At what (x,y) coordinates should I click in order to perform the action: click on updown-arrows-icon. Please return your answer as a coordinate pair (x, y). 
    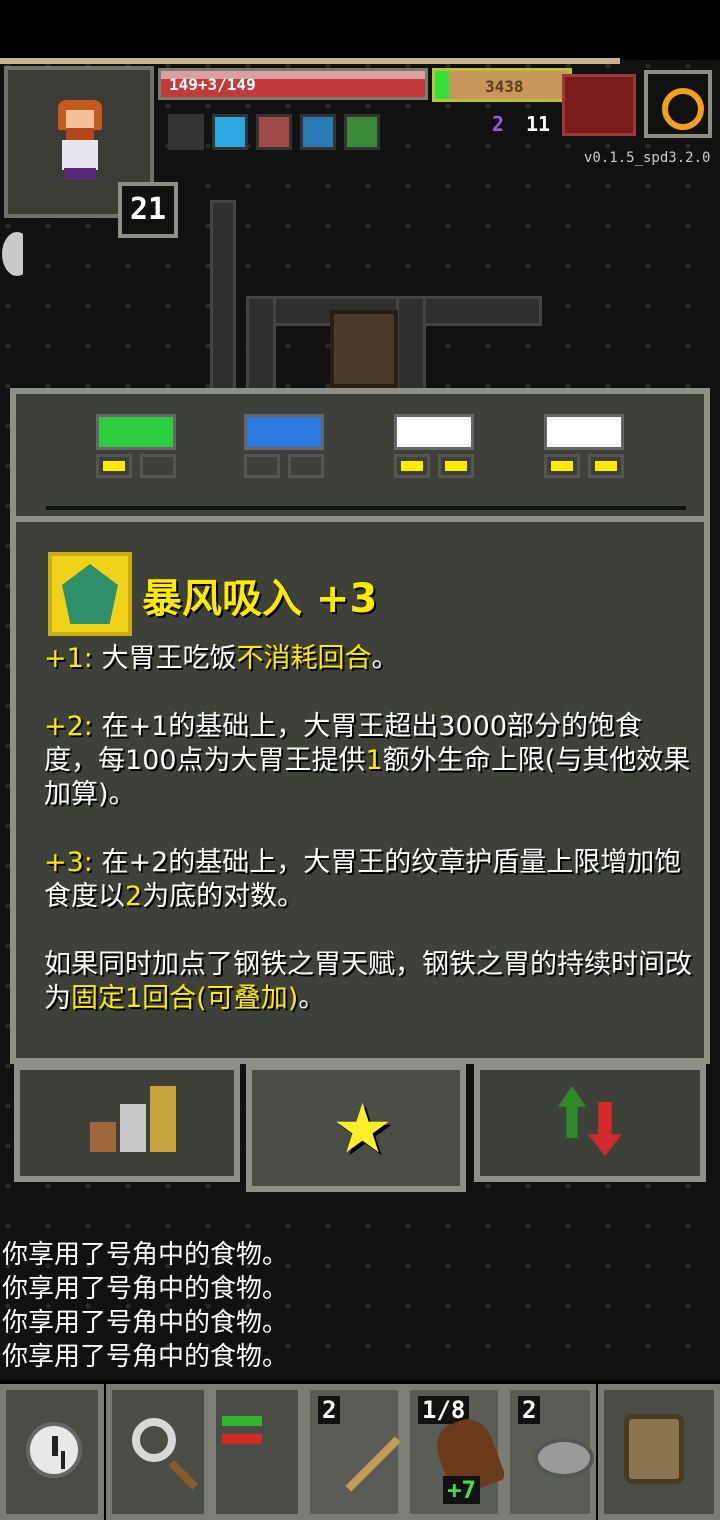
    Looking at the image, I should click on (593, 1121).